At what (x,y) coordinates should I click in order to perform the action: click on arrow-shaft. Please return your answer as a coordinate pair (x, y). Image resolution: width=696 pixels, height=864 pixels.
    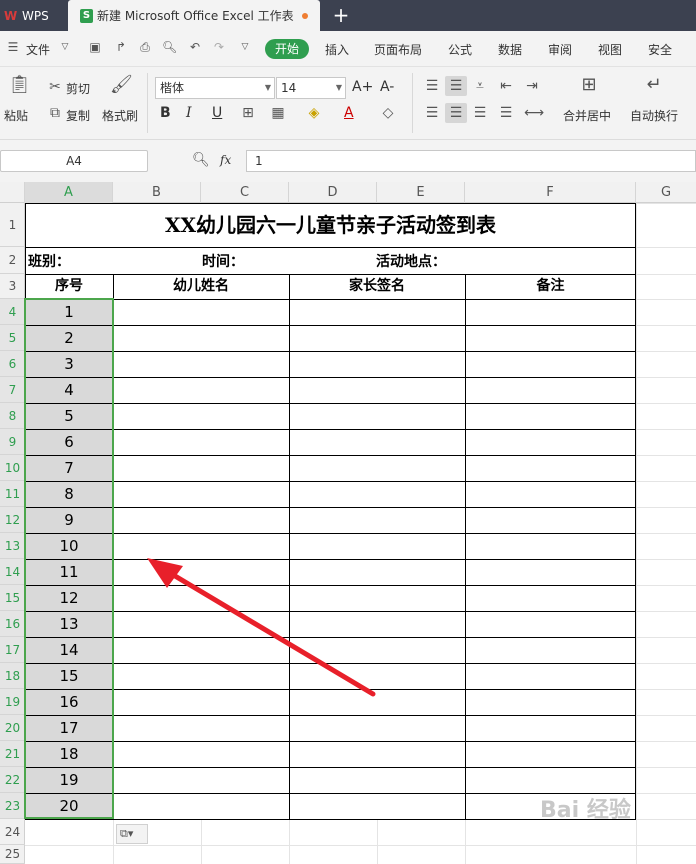
    Looking at the image, I should click on (271, 633).